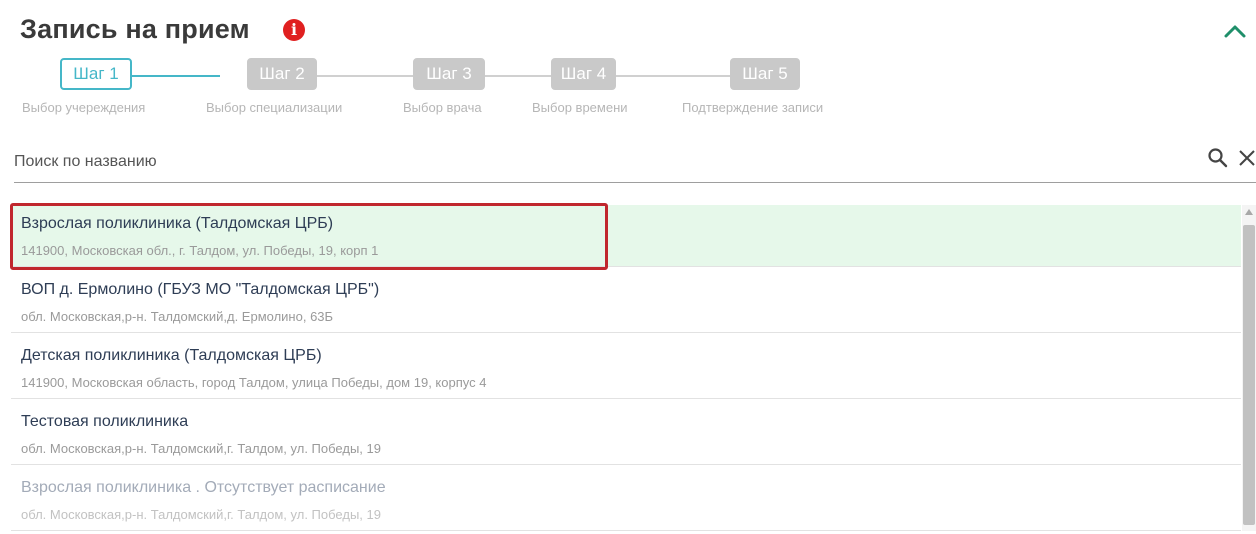  I want to click on search-input, so click(604, 162).